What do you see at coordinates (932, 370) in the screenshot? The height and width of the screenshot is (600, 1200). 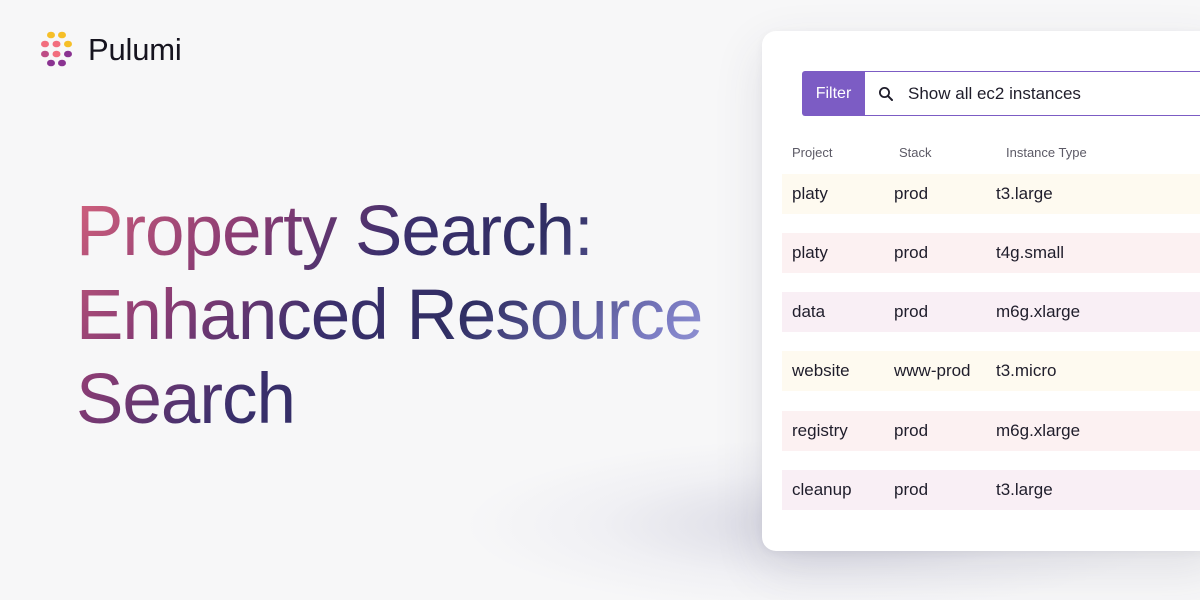 I see `cell-stack: www-prod` at bounding box center [932, 370].